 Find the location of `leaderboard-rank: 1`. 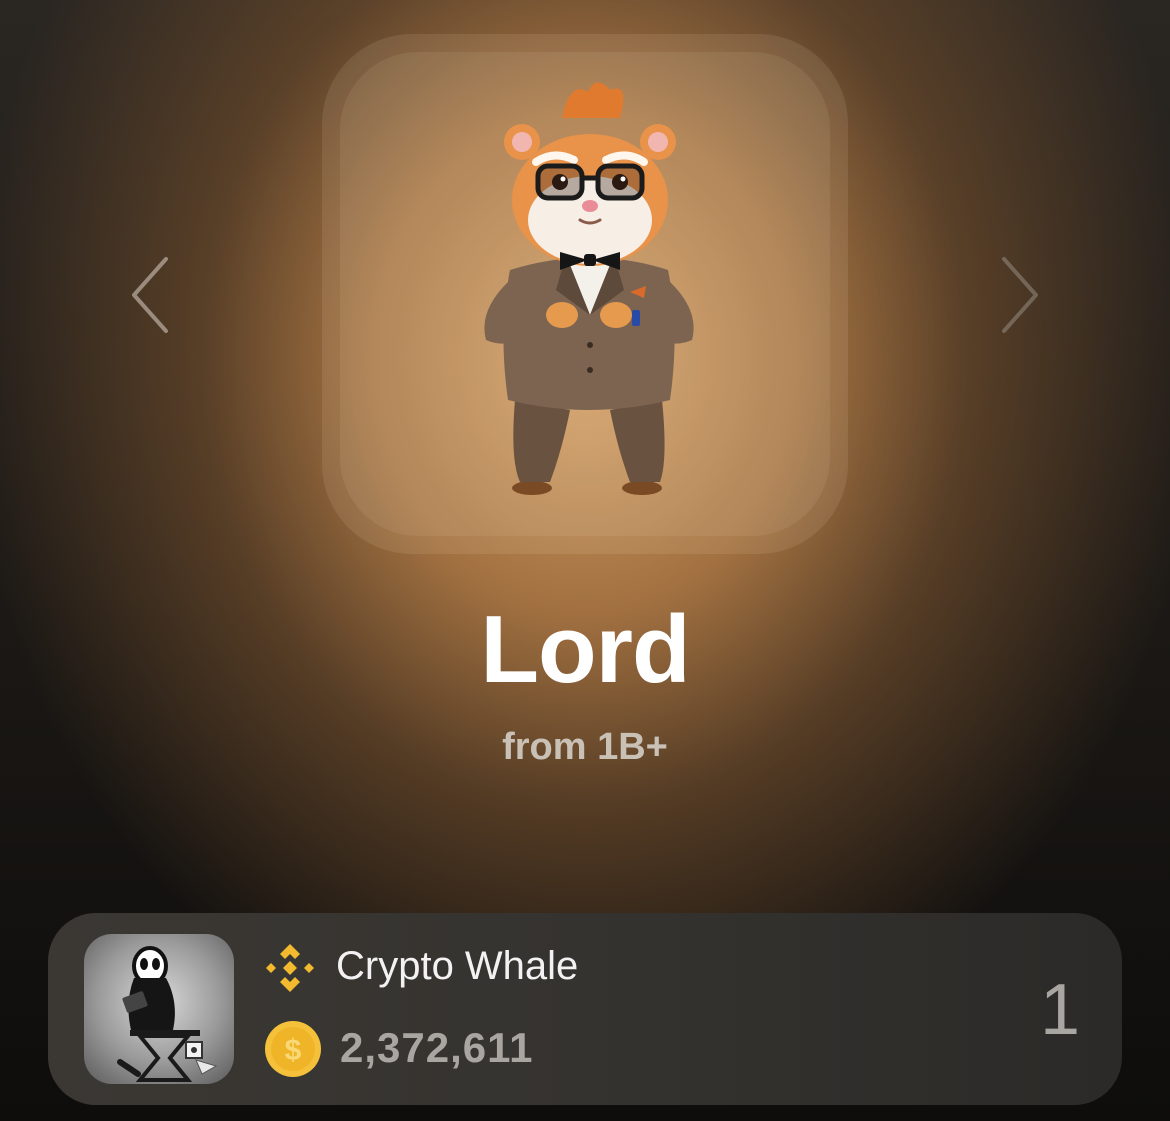

leaderboard-rank: 1 is located at coordinates (1060, 1010).